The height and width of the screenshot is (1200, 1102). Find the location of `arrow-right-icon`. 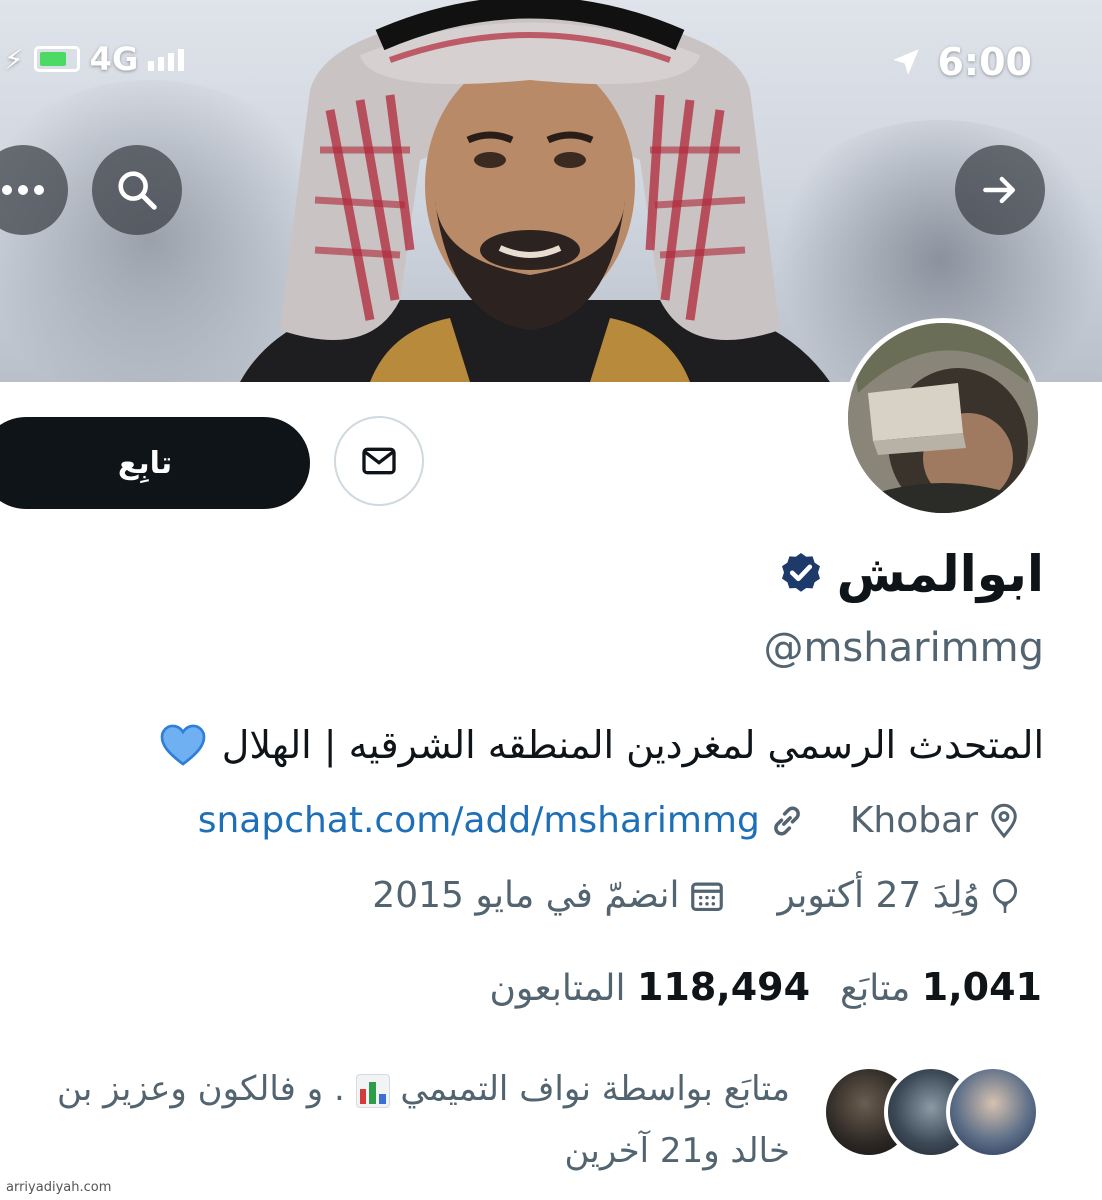

arrow-right-icon is located at coordinates (999, 190).